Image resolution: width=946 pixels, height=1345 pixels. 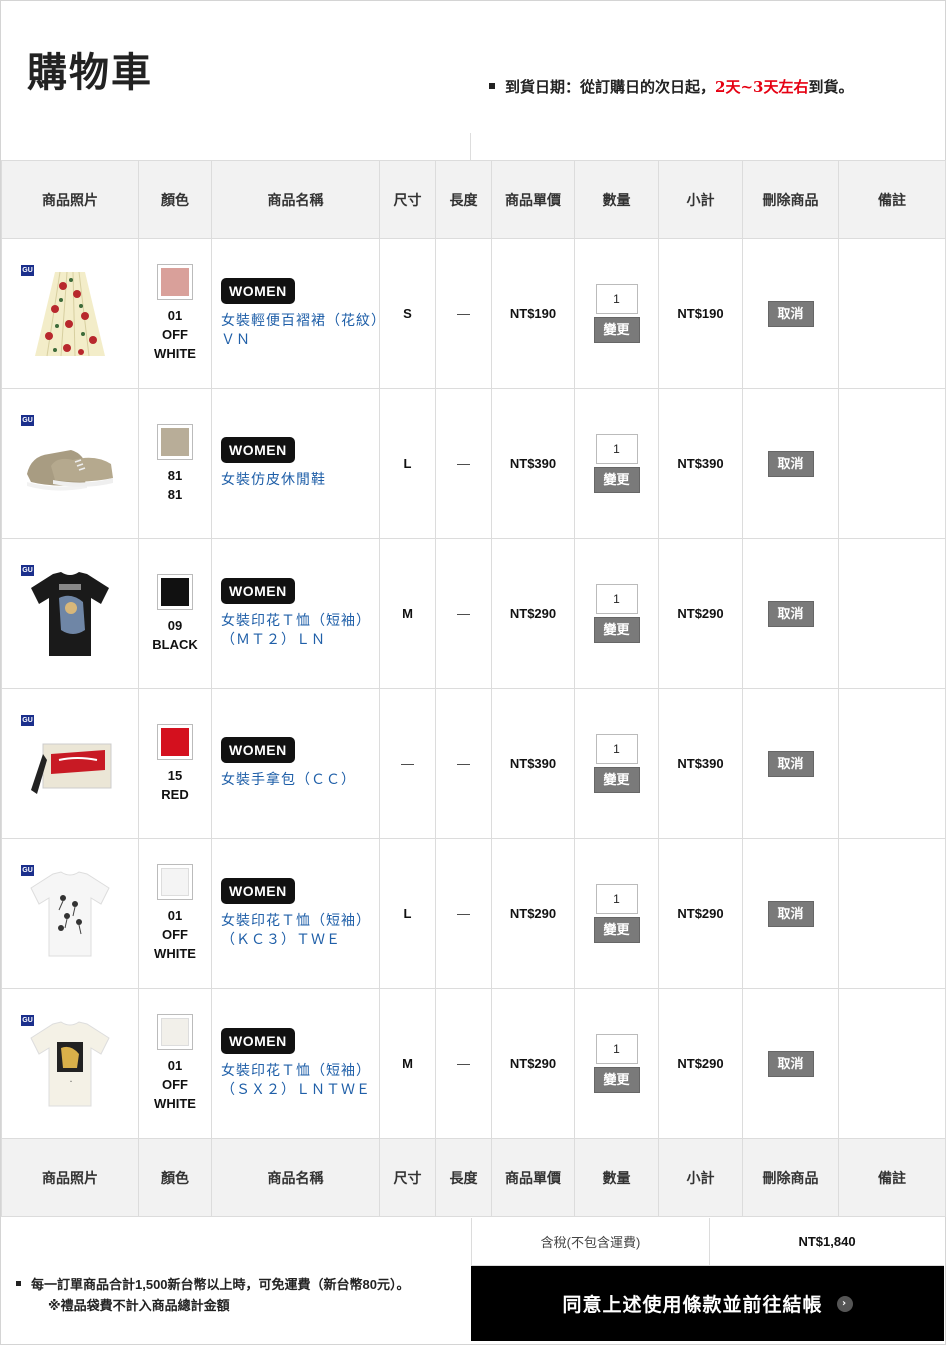 I want to click on product-name-link: 女裝印花Ｔ恤（短袖）（ＳＸ２）ＬＮＴＷＥ, so click(x=300, y=1081).